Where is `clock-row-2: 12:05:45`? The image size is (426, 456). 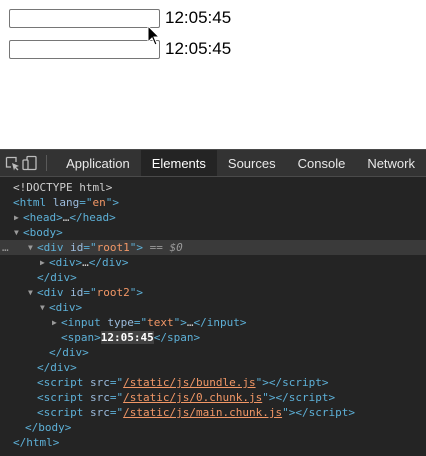
clock-row-2: 12:05:45 is located at coordinates (120, 49).